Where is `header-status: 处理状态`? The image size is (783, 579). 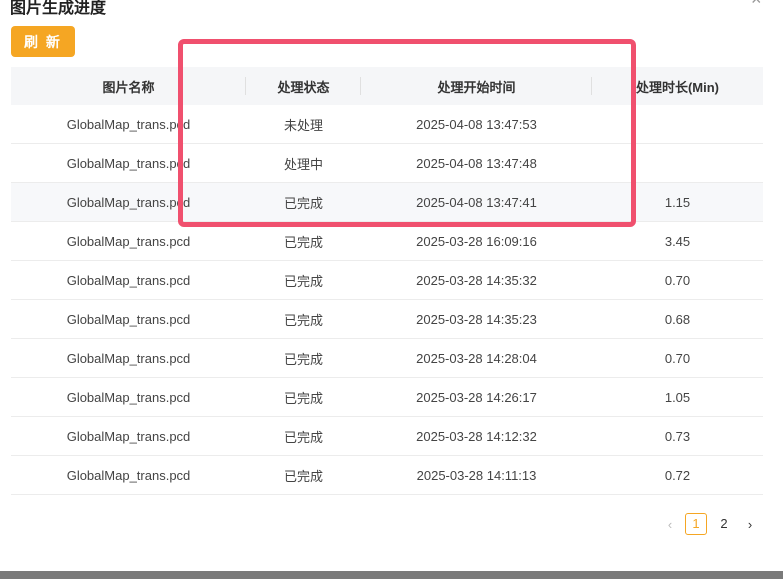
header-status: 处理状态 is located at coordinates (303, 86).